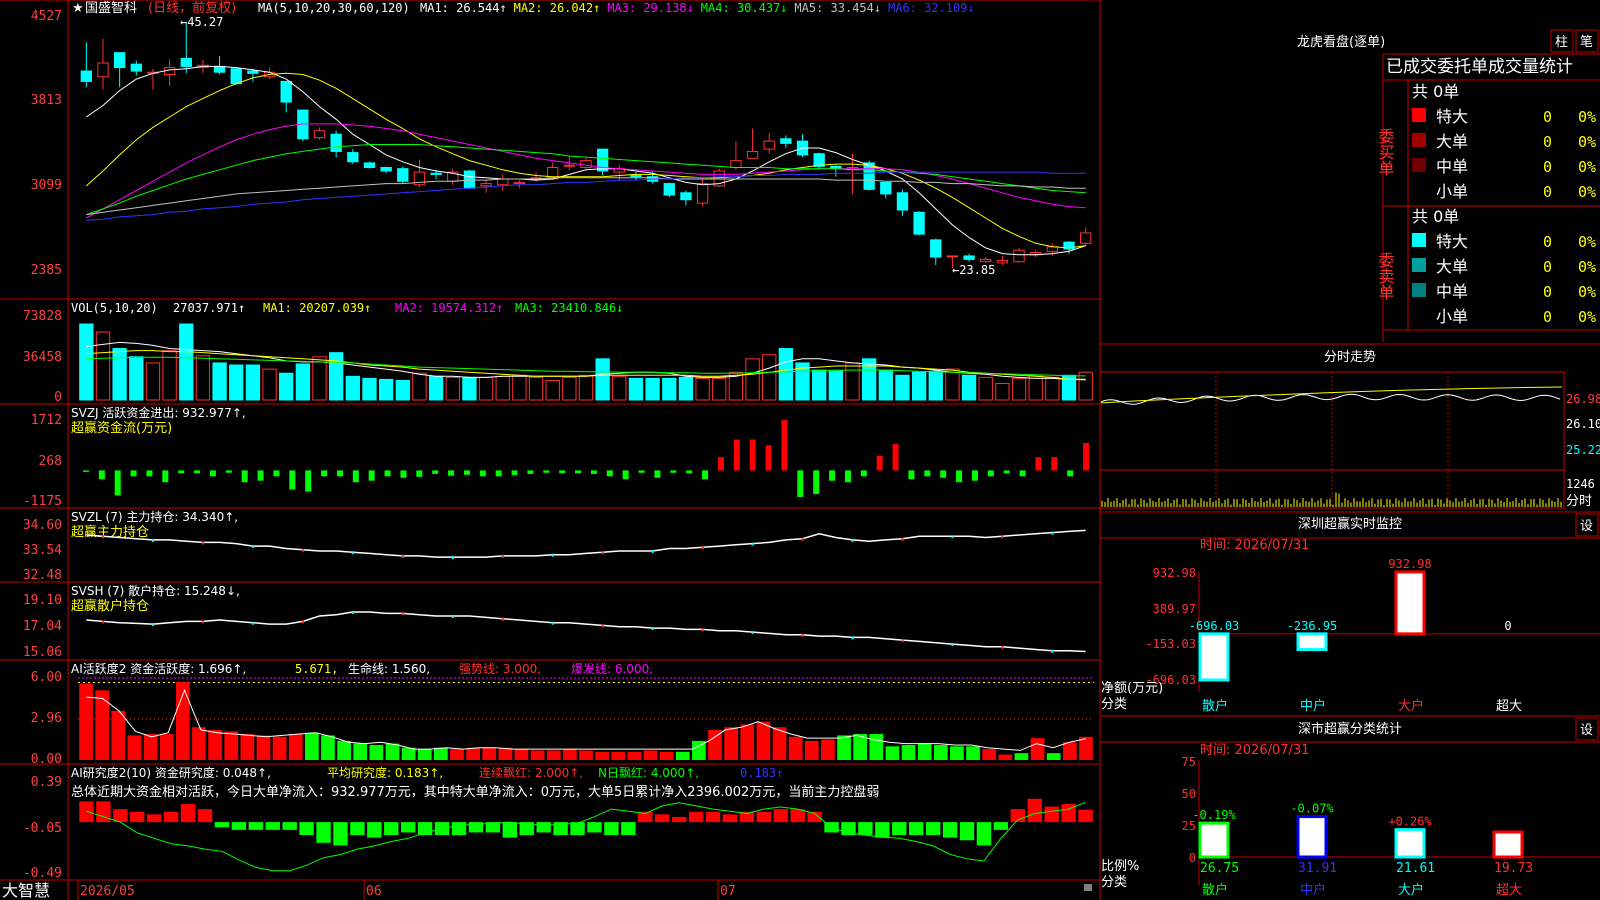 This screenshot has height=900, width=1600. I want to click on fund-flow-bars, so click(586, 458).